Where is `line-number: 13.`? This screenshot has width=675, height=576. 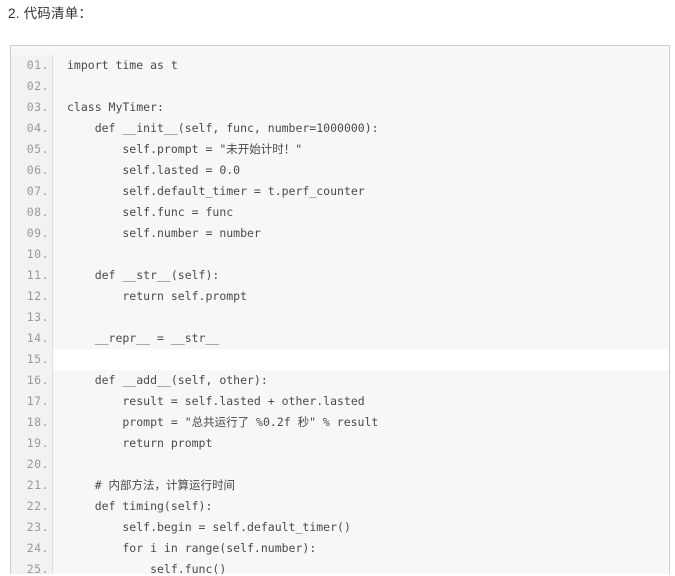
line-number: 13. is located at coordinates (32, 317).